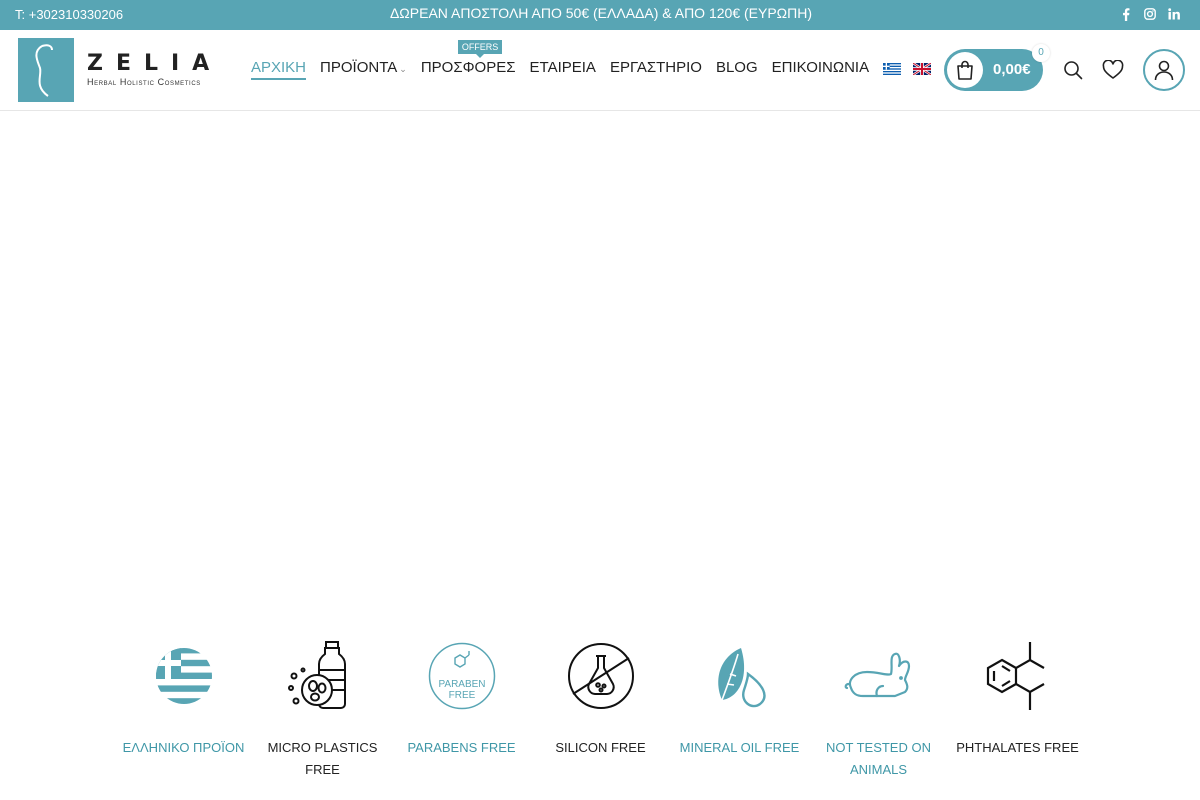 Image resolution: width=1200 pixels, height=800 pixels. I want to click on cart-button: 0,00€ 0, so click(997, 67).